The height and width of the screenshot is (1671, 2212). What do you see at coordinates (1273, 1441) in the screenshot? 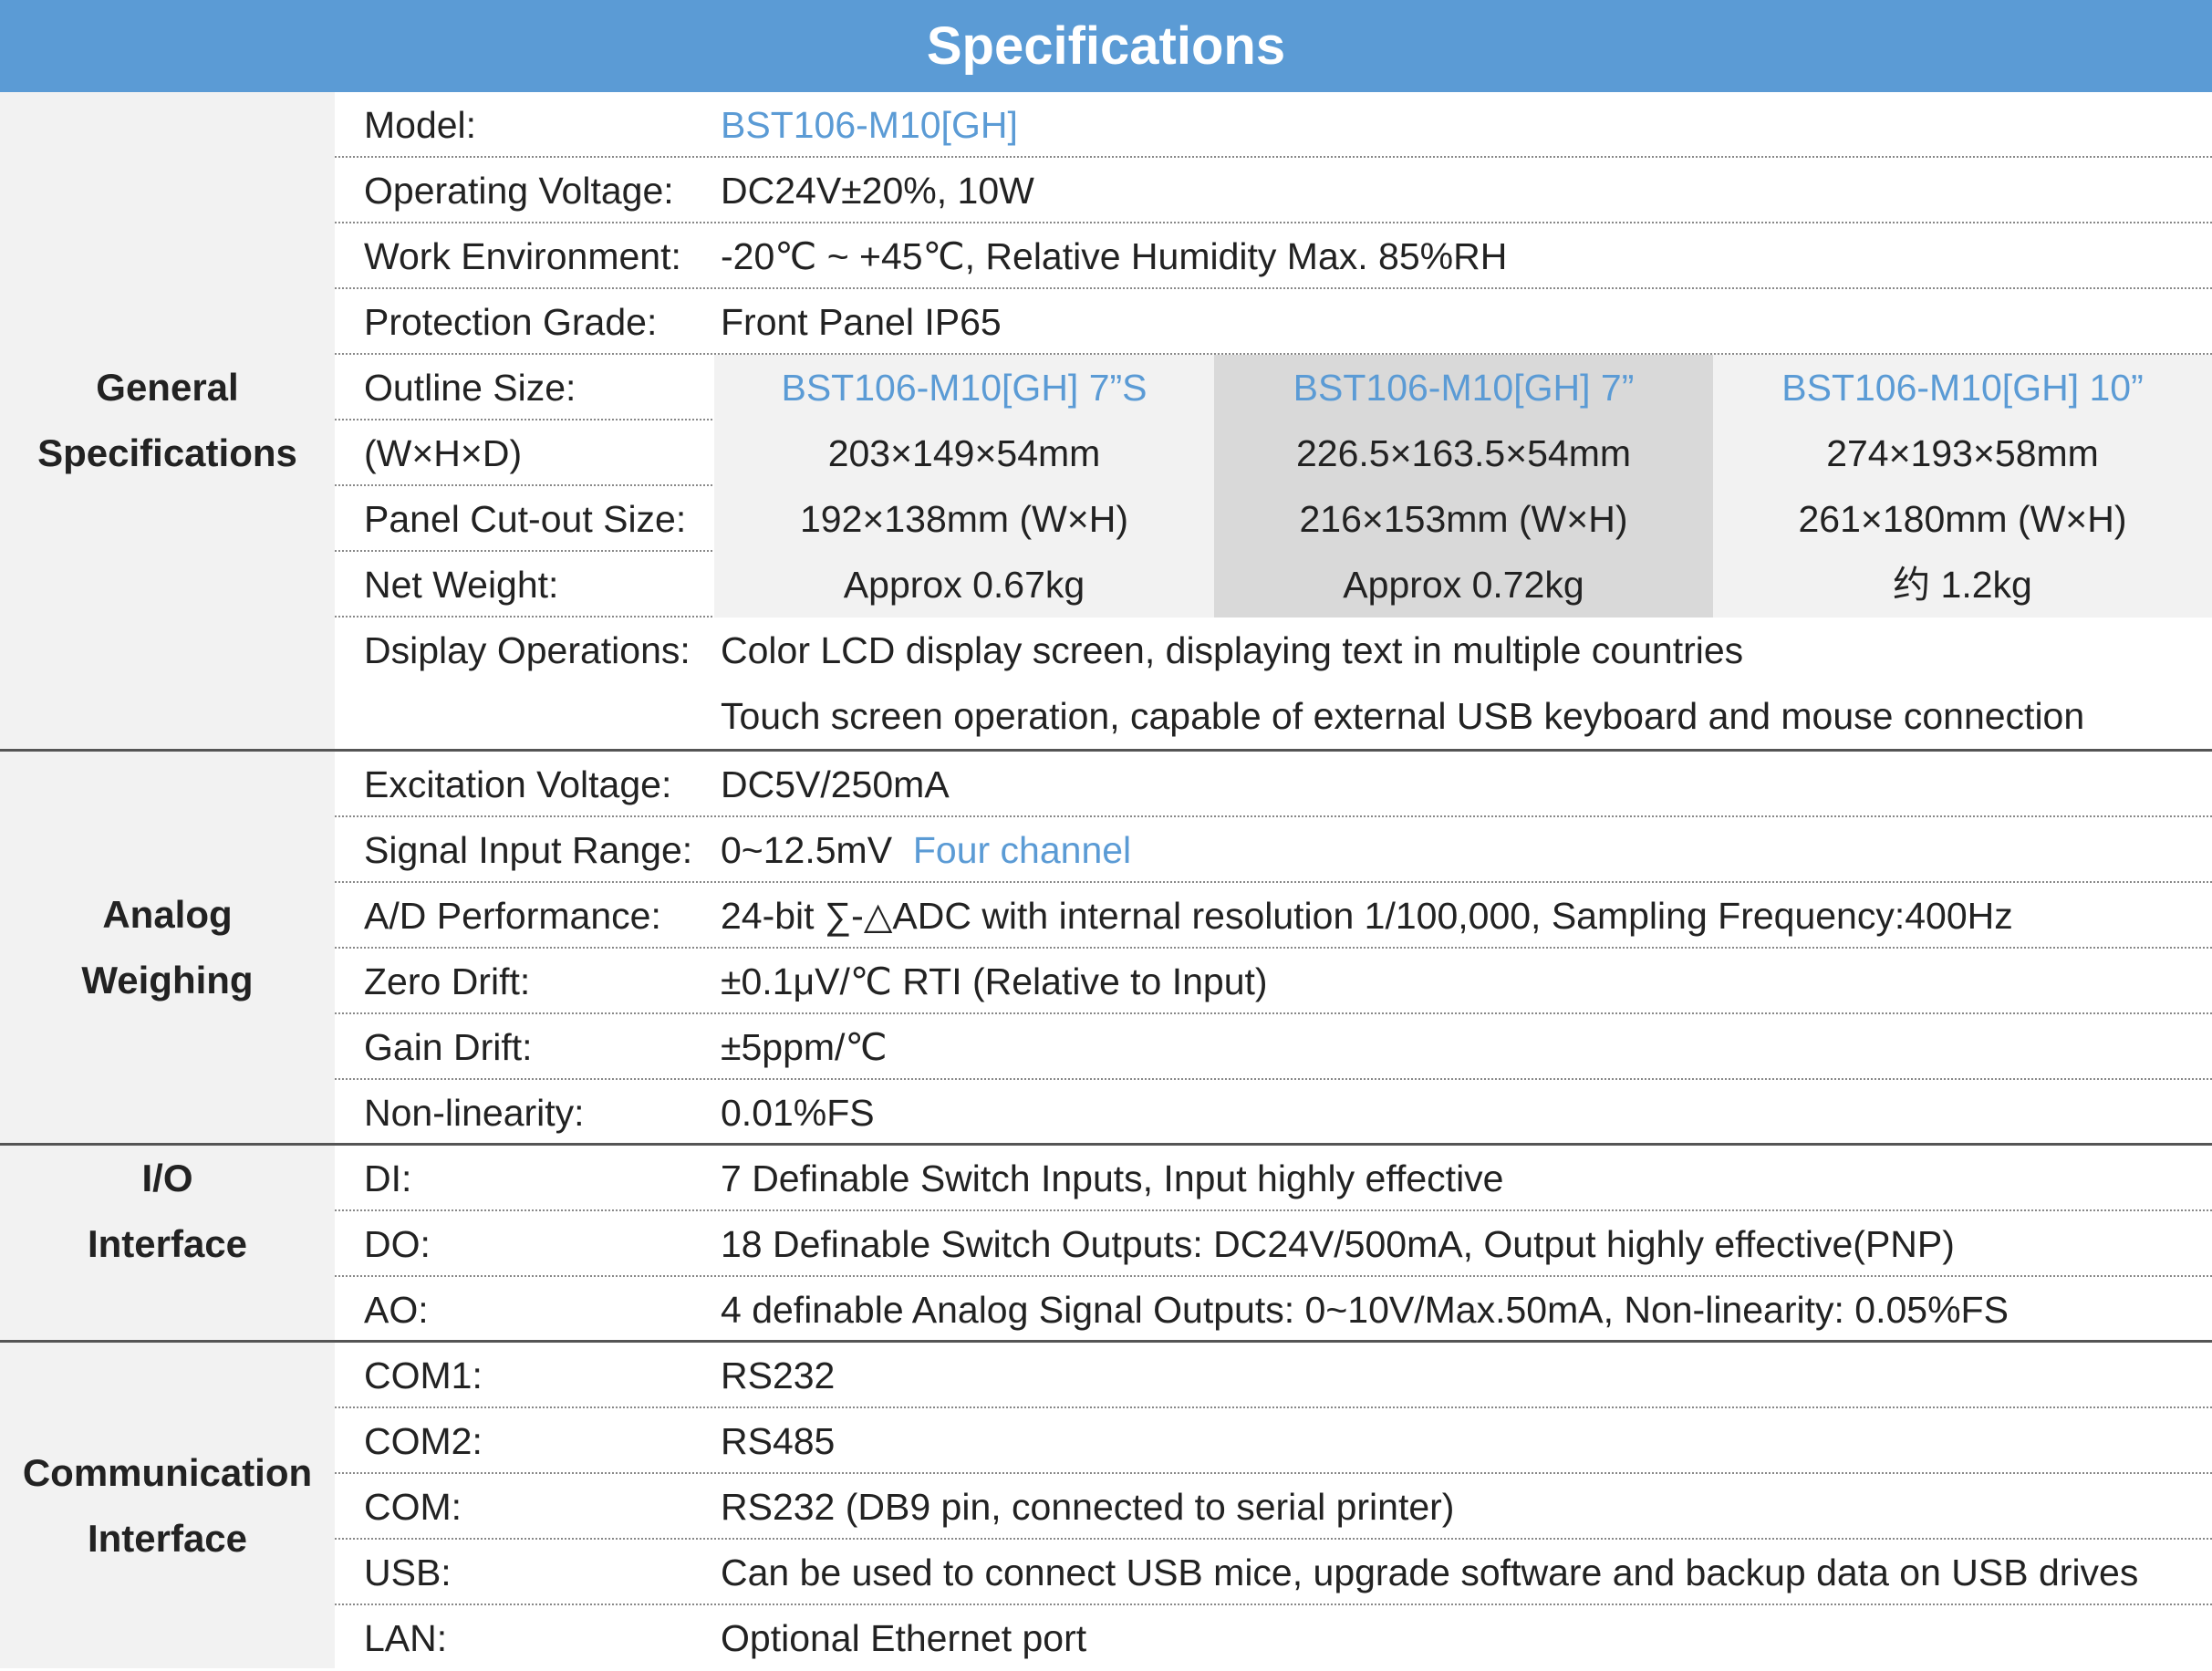
I see `spec-row-com2: COM2: RS485` at bounding box center [1273, 1441].